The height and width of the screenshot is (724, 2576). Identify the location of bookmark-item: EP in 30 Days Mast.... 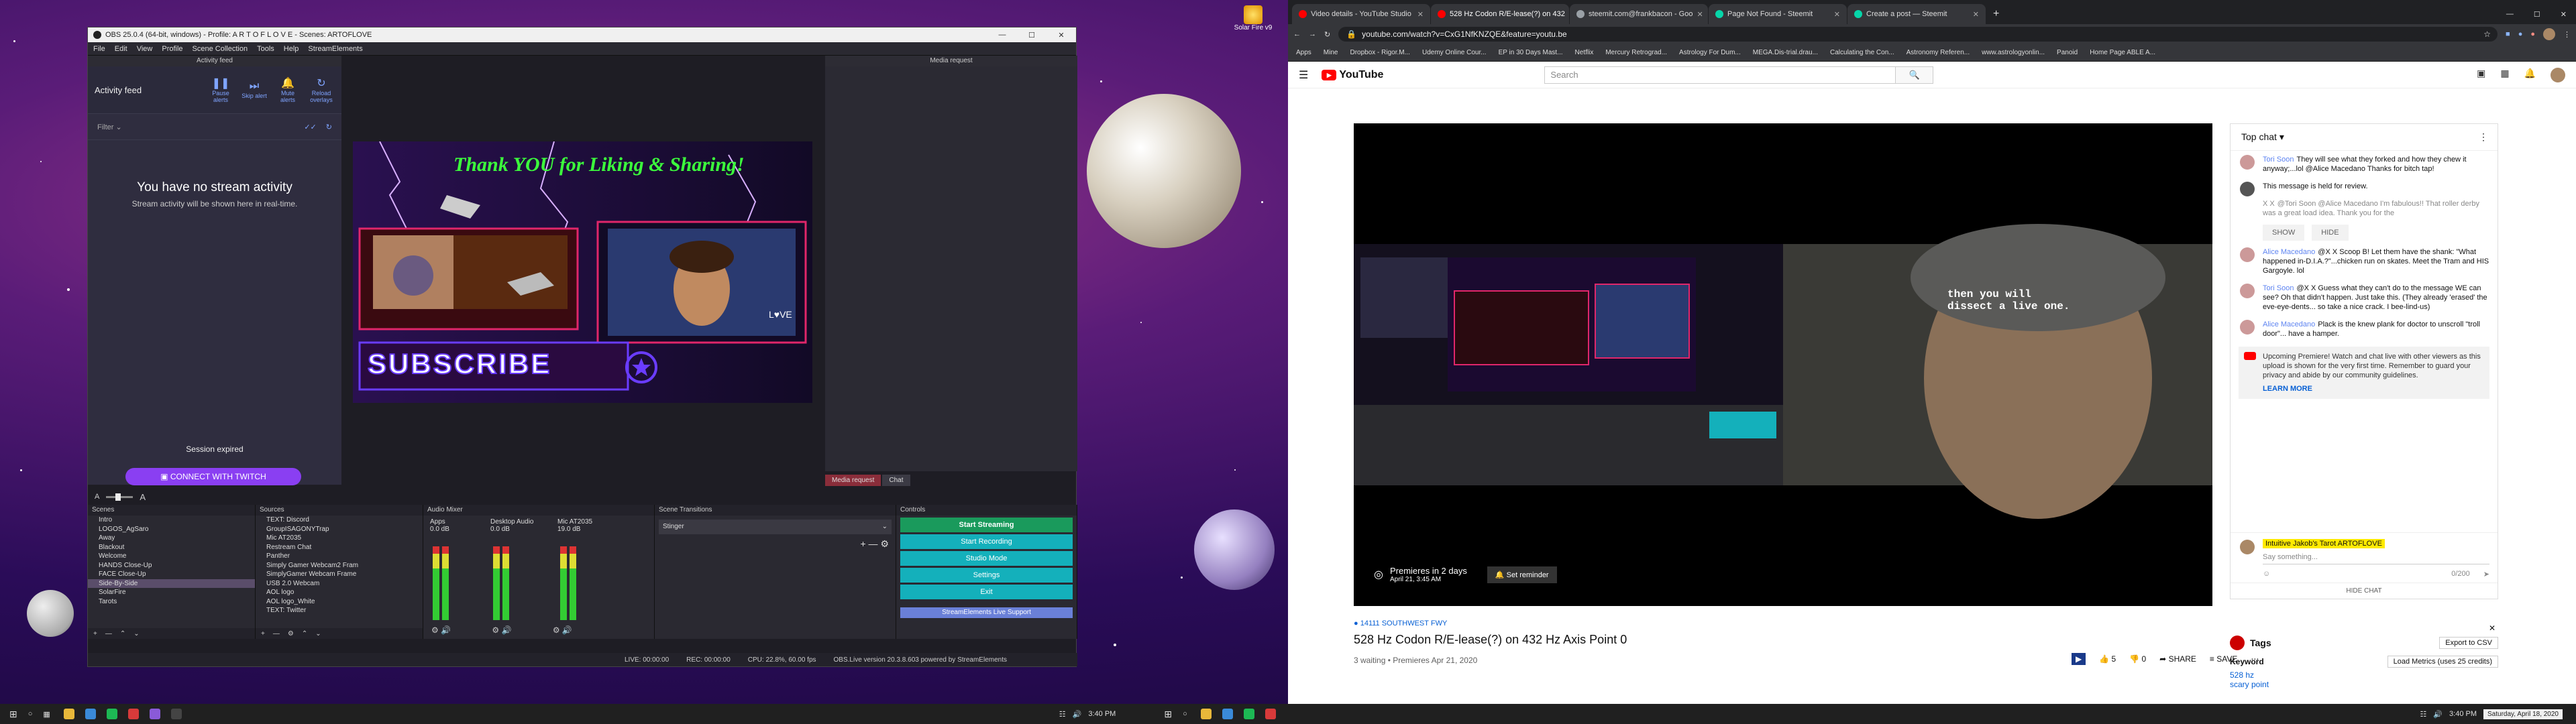
(1531, 52).